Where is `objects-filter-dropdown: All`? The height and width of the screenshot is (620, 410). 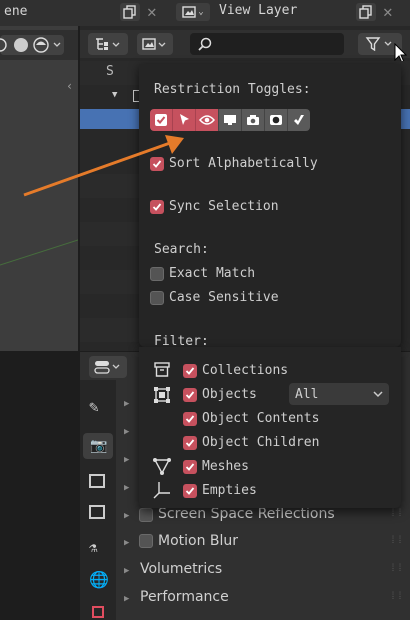
objects-filter-dropdown: All is located at coordinates (339, 394).